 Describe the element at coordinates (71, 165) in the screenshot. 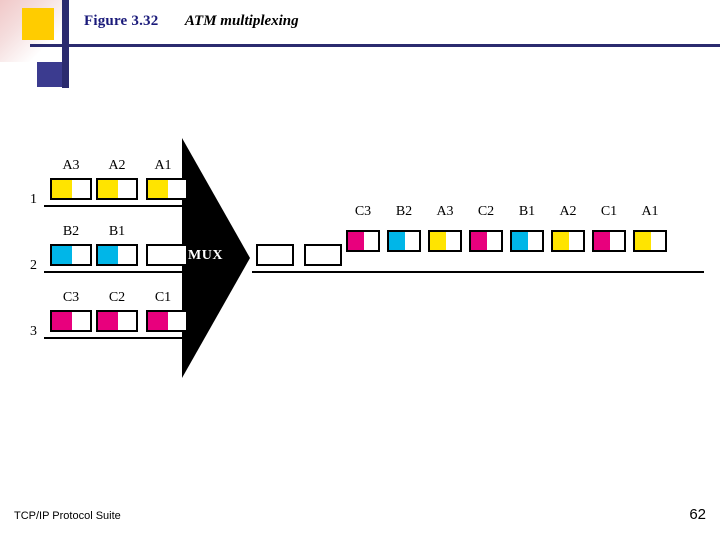

I see `input-cell-label: A3` at that location.